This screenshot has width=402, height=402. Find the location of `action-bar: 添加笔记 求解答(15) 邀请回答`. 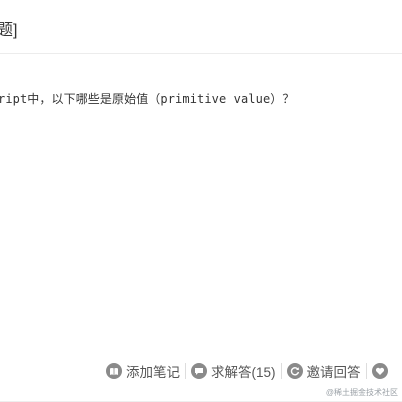

action-bar: 添加笔记 求解答(15) 邀请回答 is located at coordinates (249, 371).